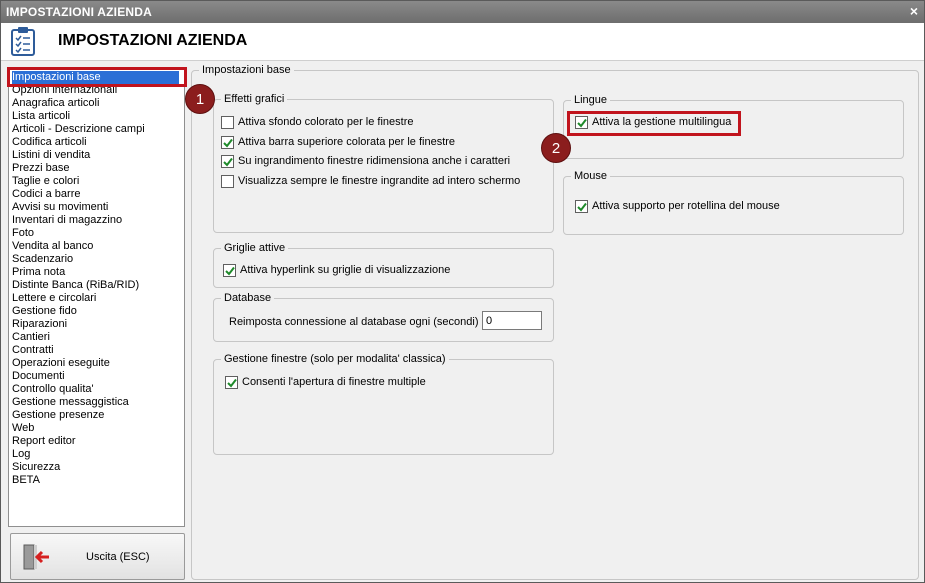  Describe the element at coordinates (200, 99) in the screenshot. I see `annotation-badge-1: 1` at that location.